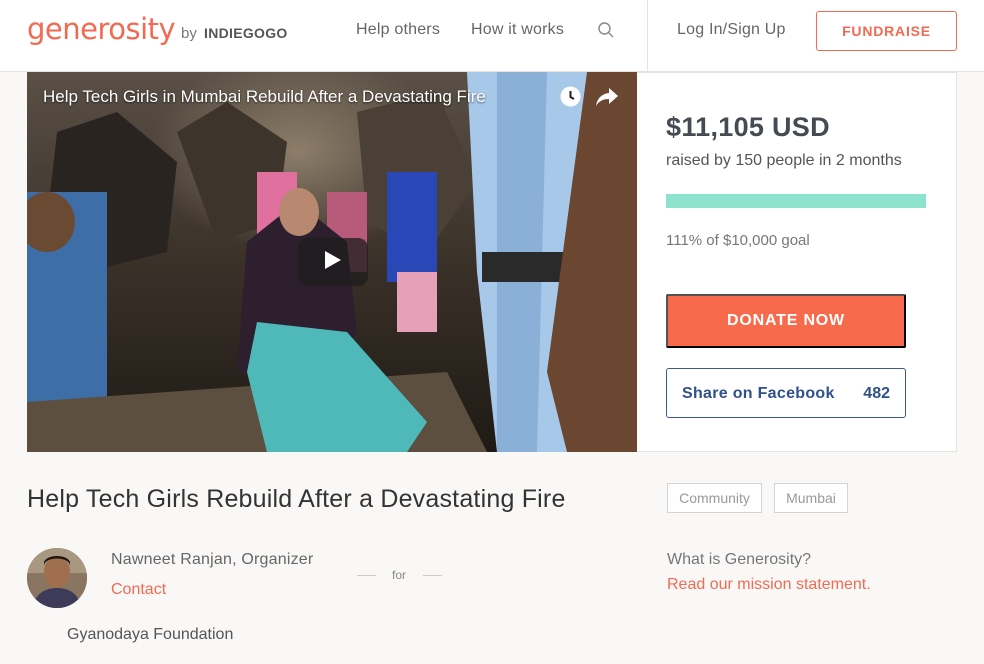 This screenshot has width=984, height=664. What do you see at coordinates (138, 590) in the screenshot?
I see `contact-link: Contact` at bounding box center [138, 590].